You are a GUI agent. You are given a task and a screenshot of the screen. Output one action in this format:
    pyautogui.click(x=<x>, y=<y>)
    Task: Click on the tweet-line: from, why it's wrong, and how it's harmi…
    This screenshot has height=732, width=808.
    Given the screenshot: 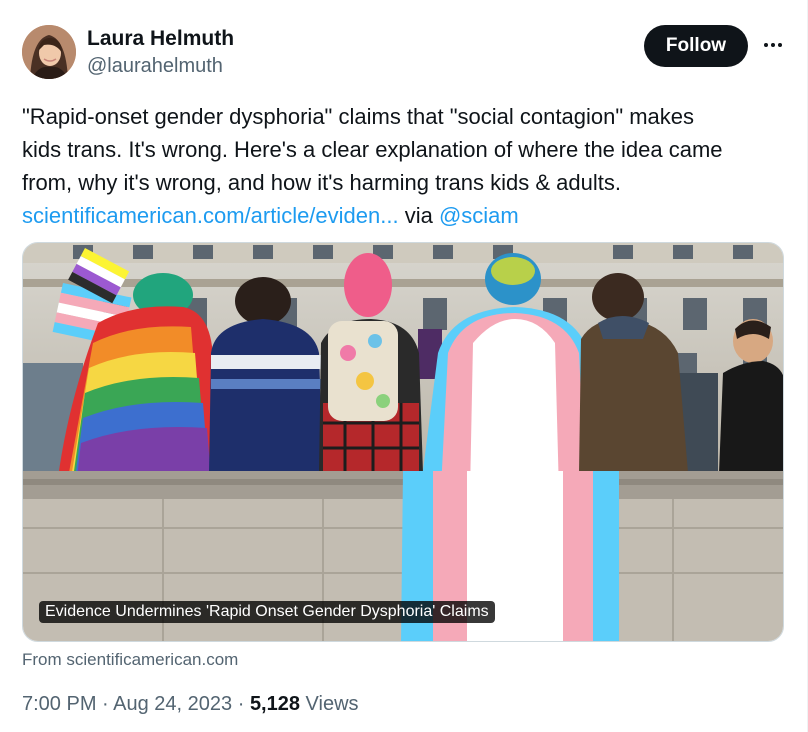 What is the action you would take?
    pyautogui.click(x=321, y=182)
    